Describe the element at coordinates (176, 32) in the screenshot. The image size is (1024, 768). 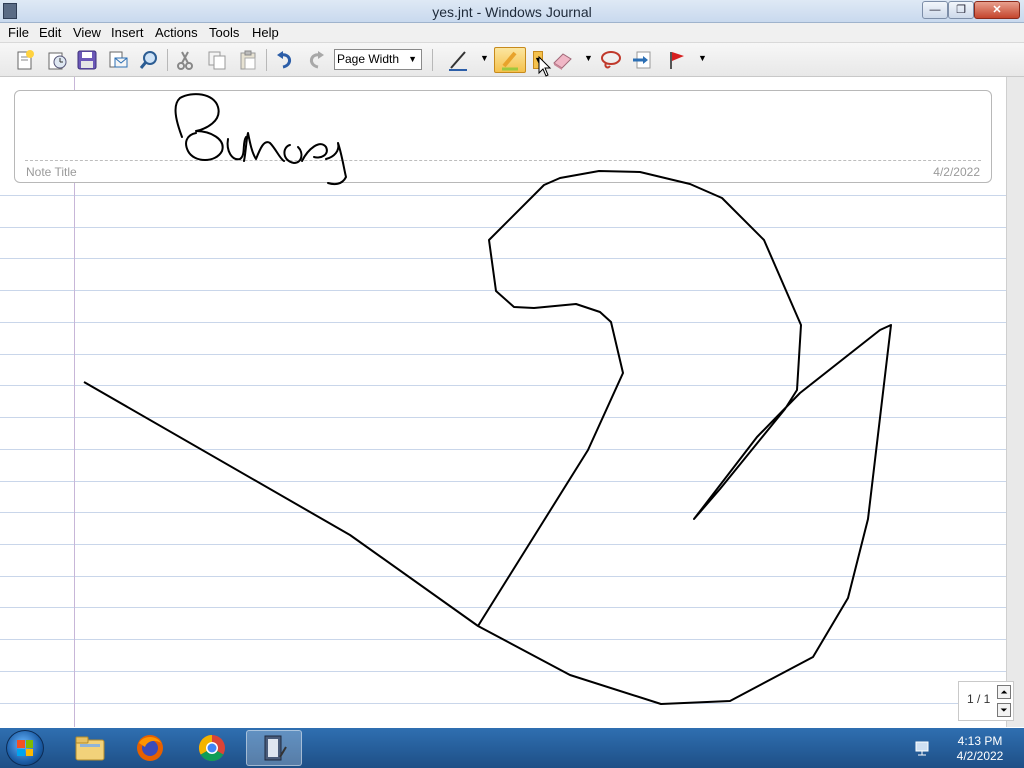
I see `menu-actions: Actions` at that location.